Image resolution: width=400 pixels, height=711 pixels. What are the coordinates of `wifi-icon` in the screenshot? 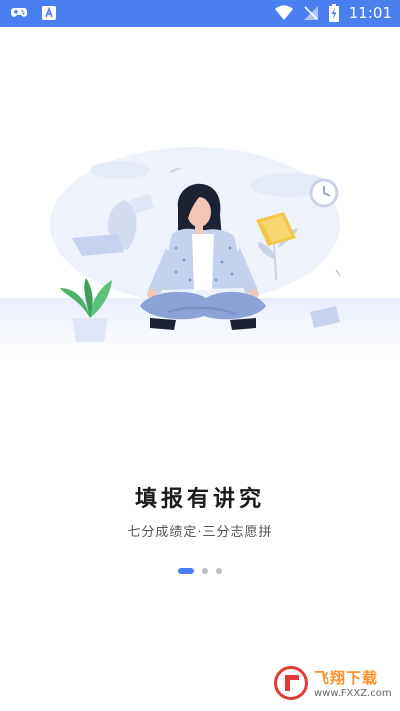 It's located at (283, 13).